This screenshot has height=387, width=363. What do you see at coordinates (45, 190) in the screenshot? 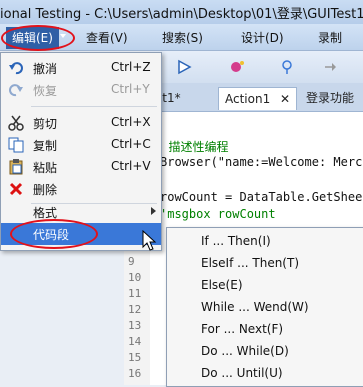
I see `menu-item-label: 删除` at bounding box center [45, 190].